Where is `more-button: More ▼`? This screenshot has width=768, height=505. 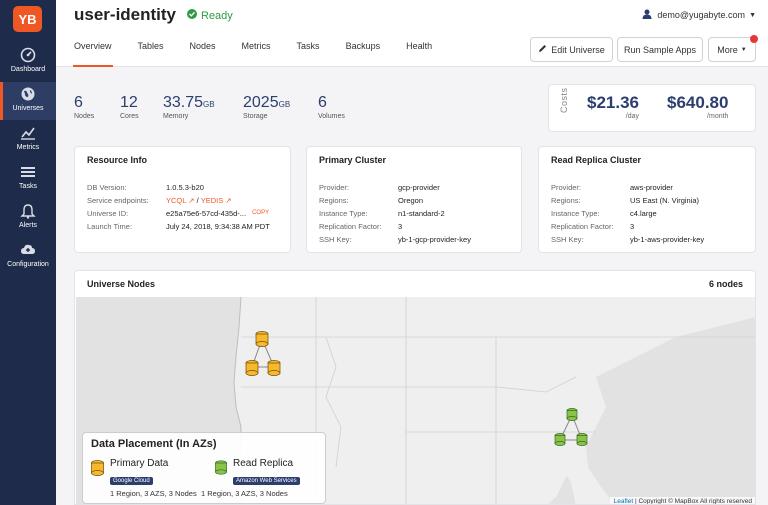 more-button: More ▼ is located at coordinates (733, 48).